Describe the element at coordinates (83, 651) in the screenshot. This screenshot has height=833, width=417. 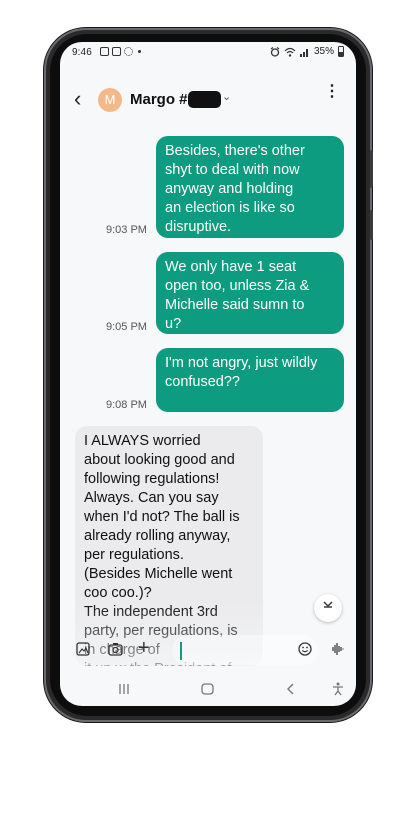
I see `gallery-icon` at that location.